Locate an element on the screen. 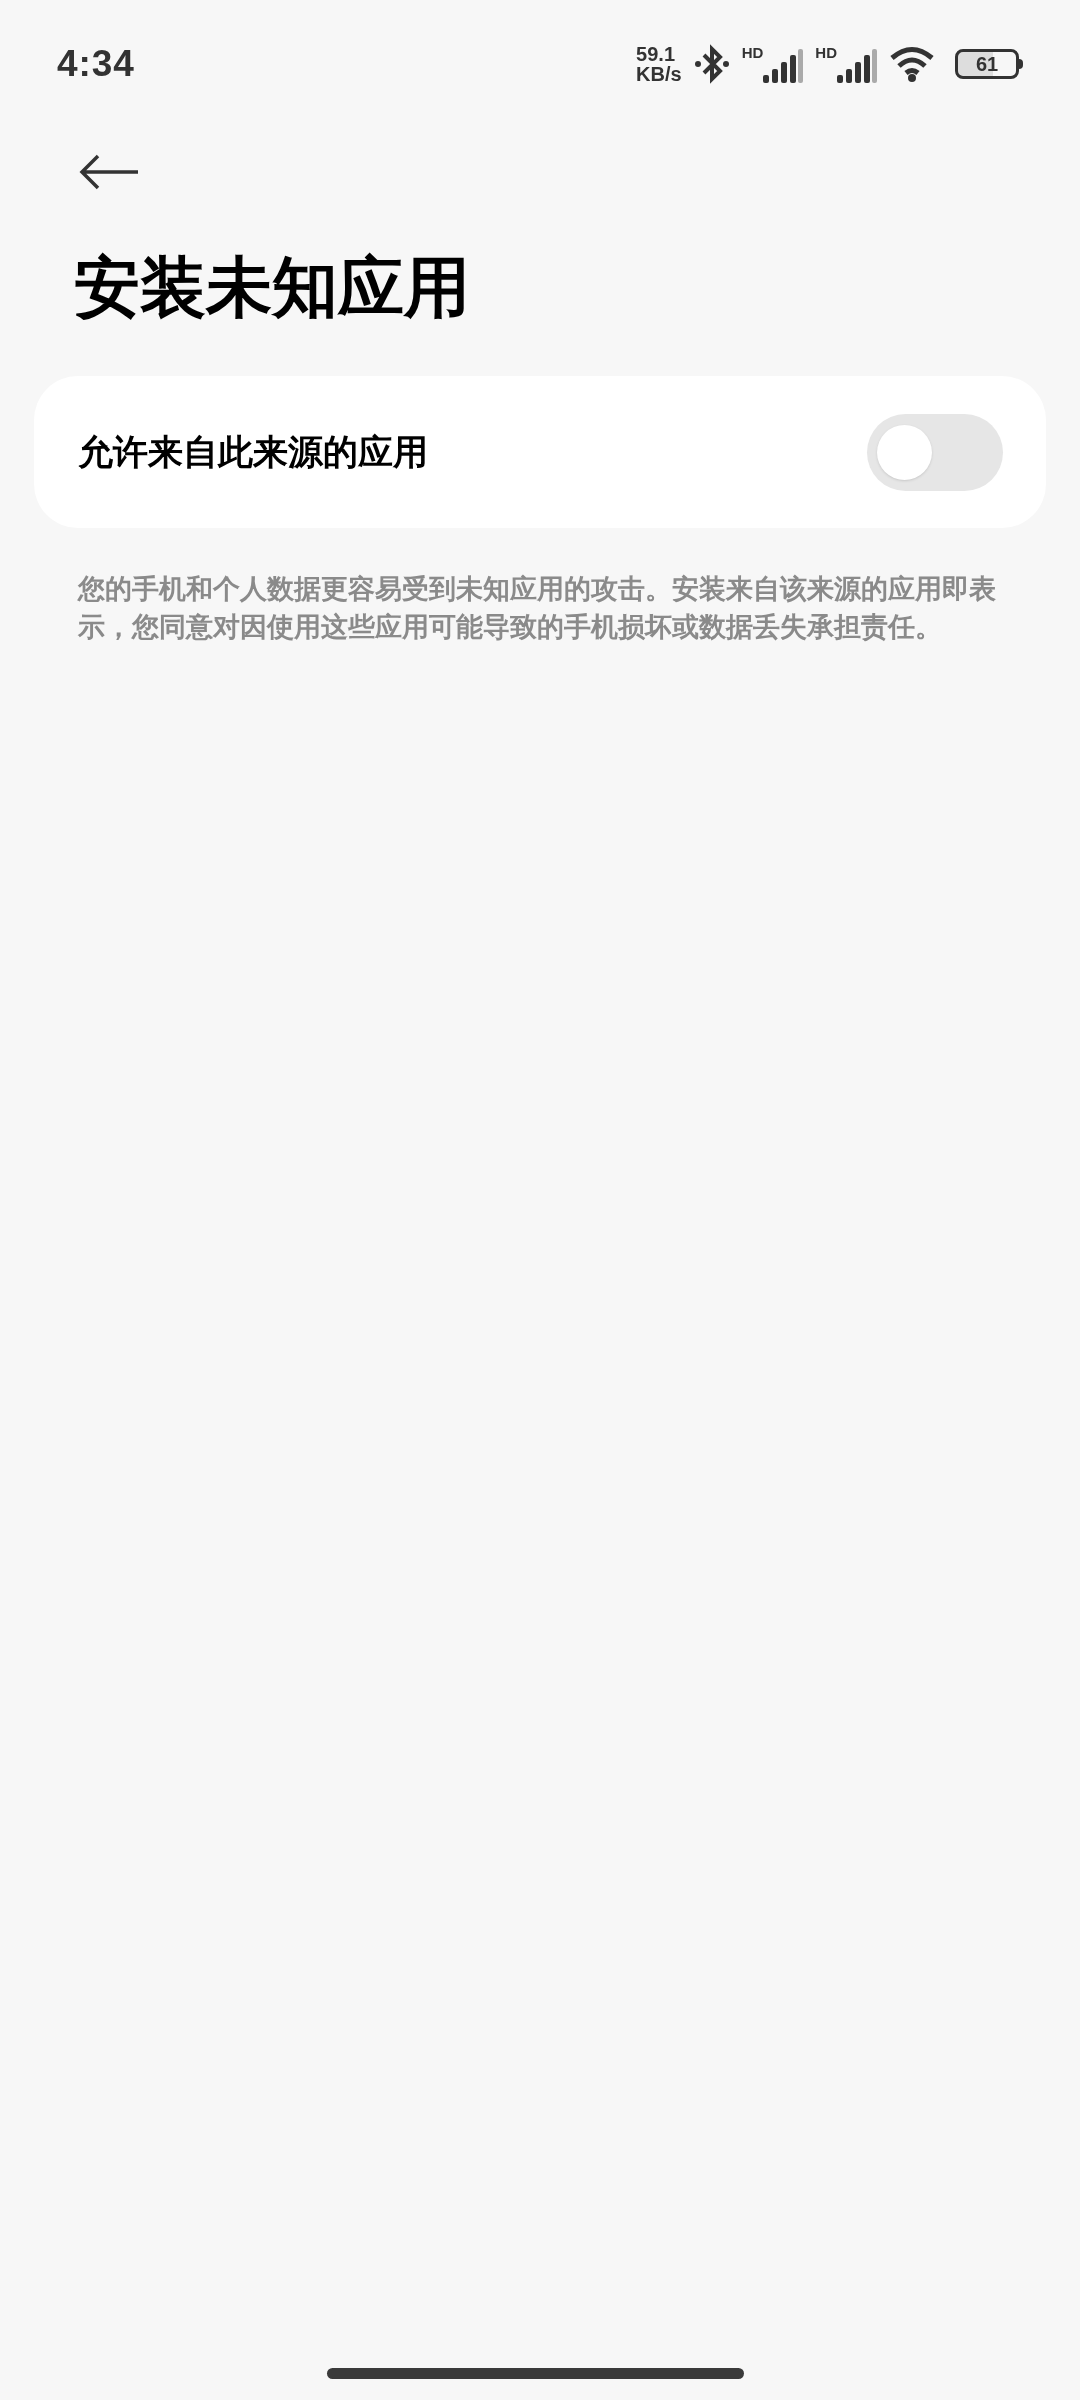 This screenshot has width=1080, height=2400. bluetooth-icon is located at coordinates (711, 64).